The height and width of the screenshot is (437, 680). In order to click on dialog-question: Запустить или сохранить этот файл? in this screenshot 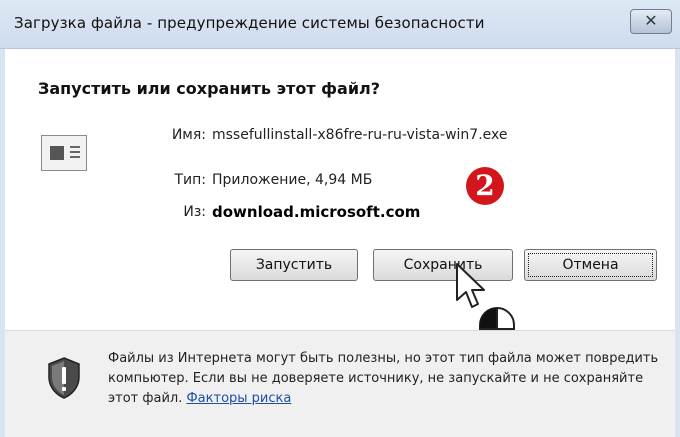, I will do `click(209, 88)`.